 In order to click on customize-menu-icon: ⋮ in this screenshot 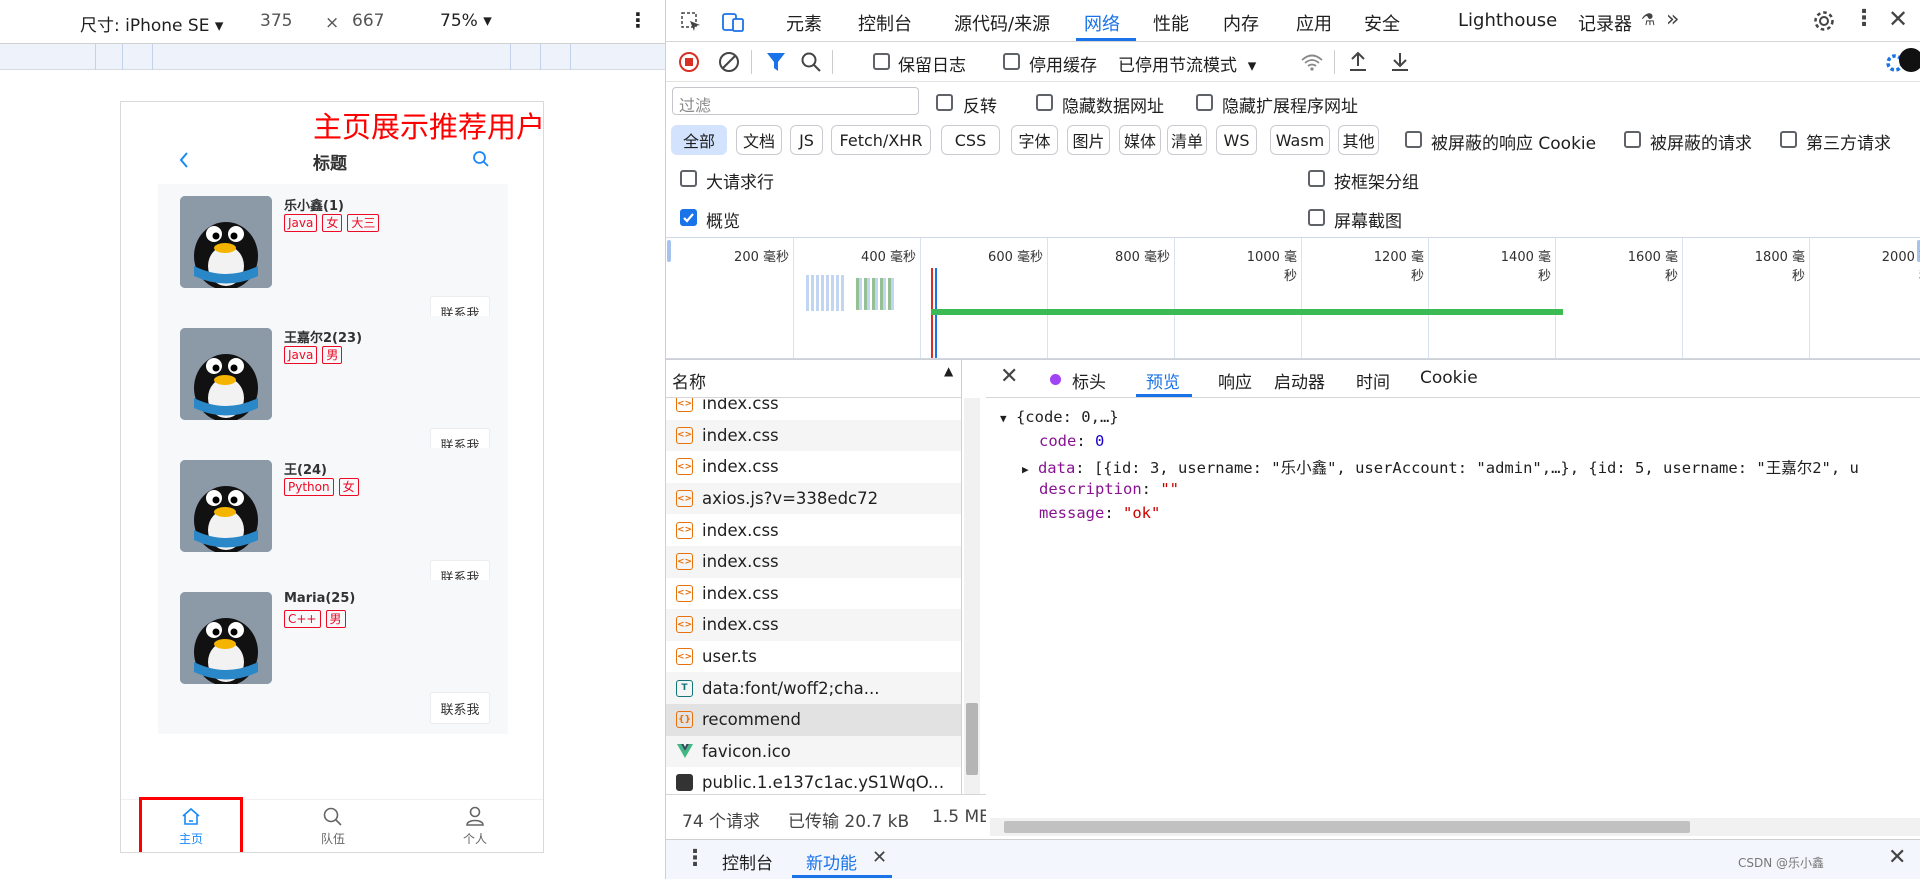, I will do `click(1864, 18)`.